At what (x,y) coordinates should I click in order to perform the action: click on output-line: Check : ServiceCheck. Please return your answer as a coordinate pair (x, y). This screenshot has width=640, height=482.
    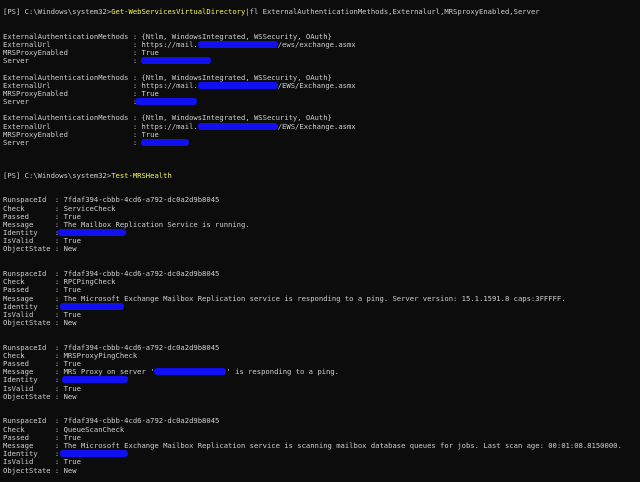
    Looking at the image, I should click on (59, 208).